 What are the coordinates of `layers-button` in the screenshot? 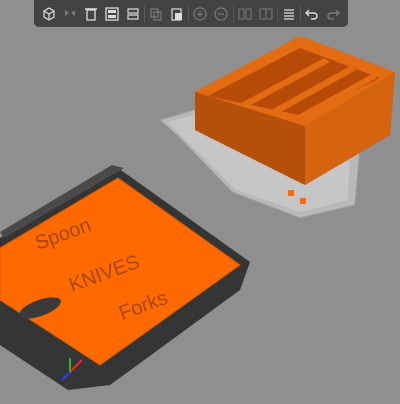 It's located at (289, 14).